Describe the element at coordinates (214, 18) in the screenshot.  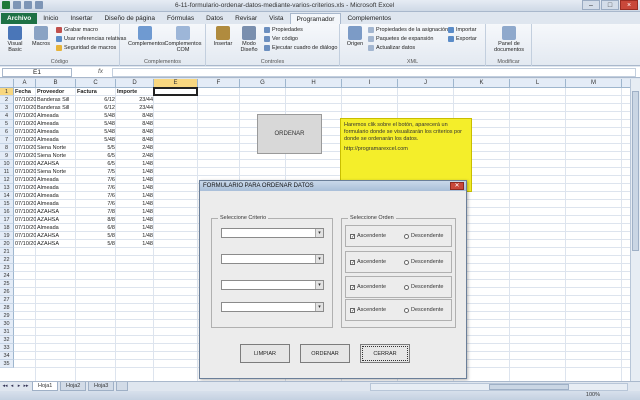
I see `tab-datos: Datos` at that location.